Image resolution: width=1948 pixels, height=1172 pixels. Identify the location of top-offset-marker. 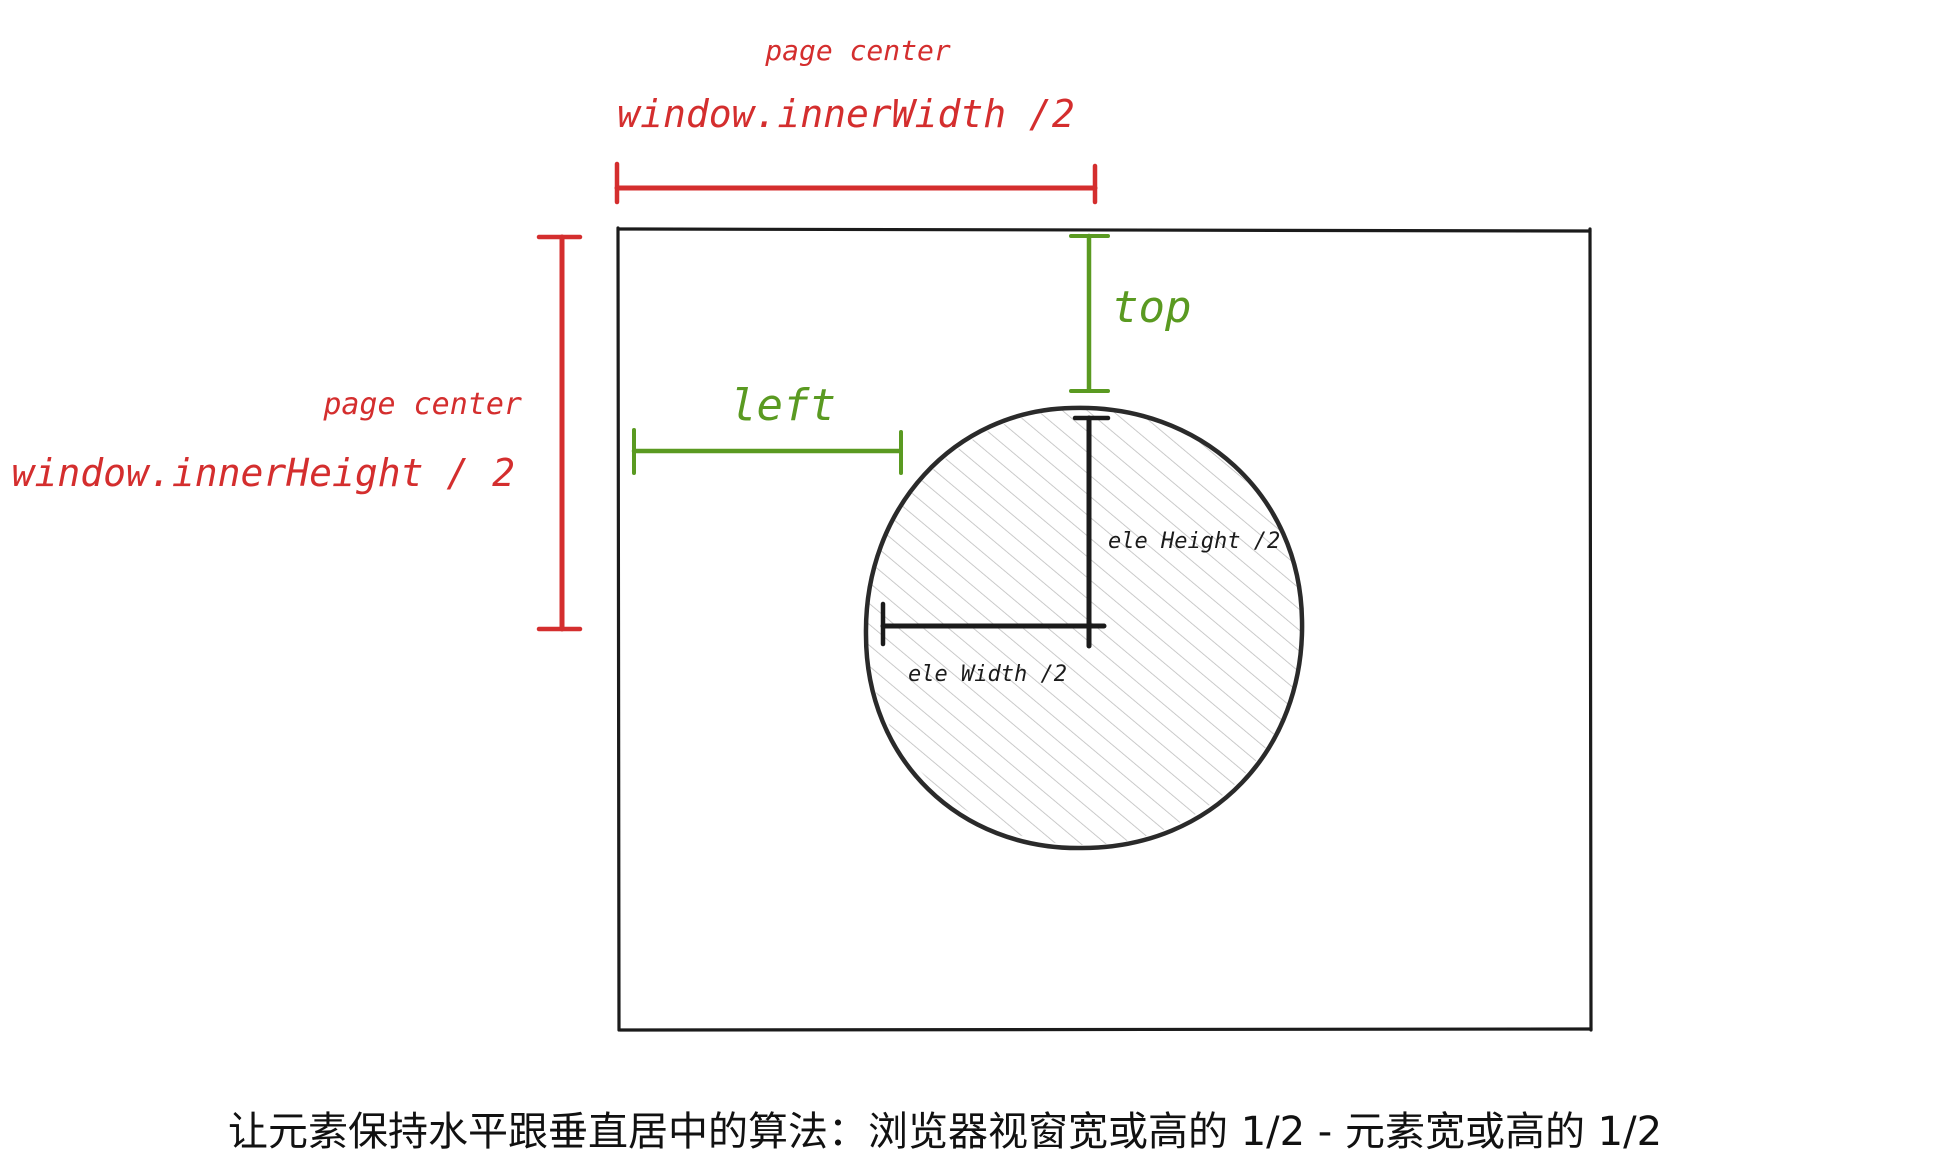
(1089, 313).